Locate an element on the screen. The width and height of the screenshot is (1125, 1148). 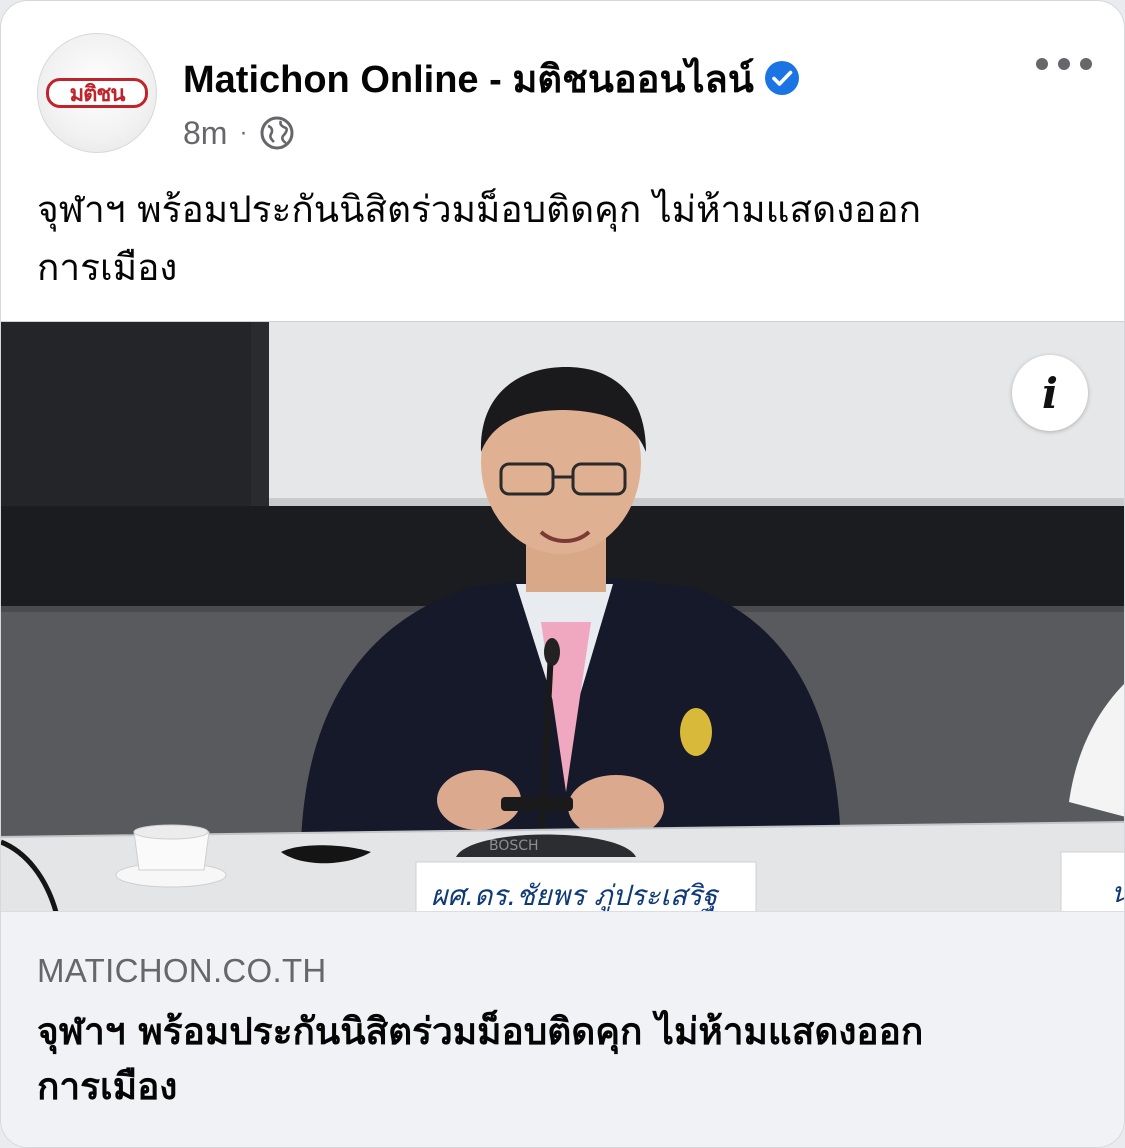
post-message-line: การเมือง is located at coordinates (107, 267).